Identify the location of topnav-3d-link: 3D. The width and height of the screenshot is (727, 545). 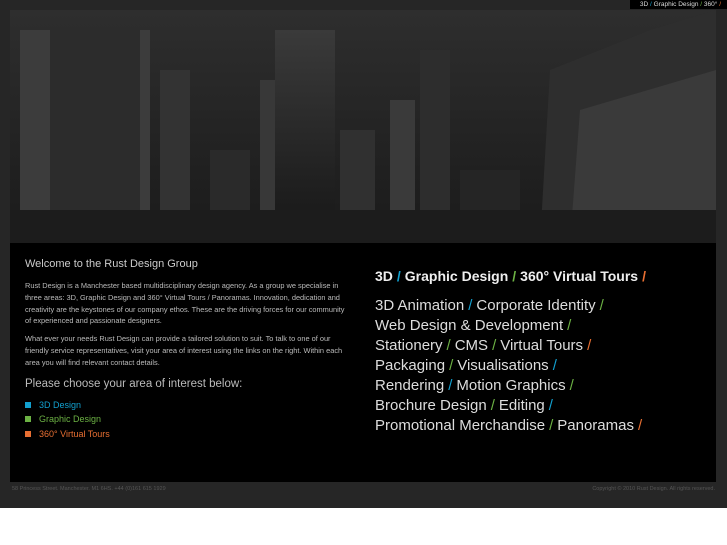
(644, 4).